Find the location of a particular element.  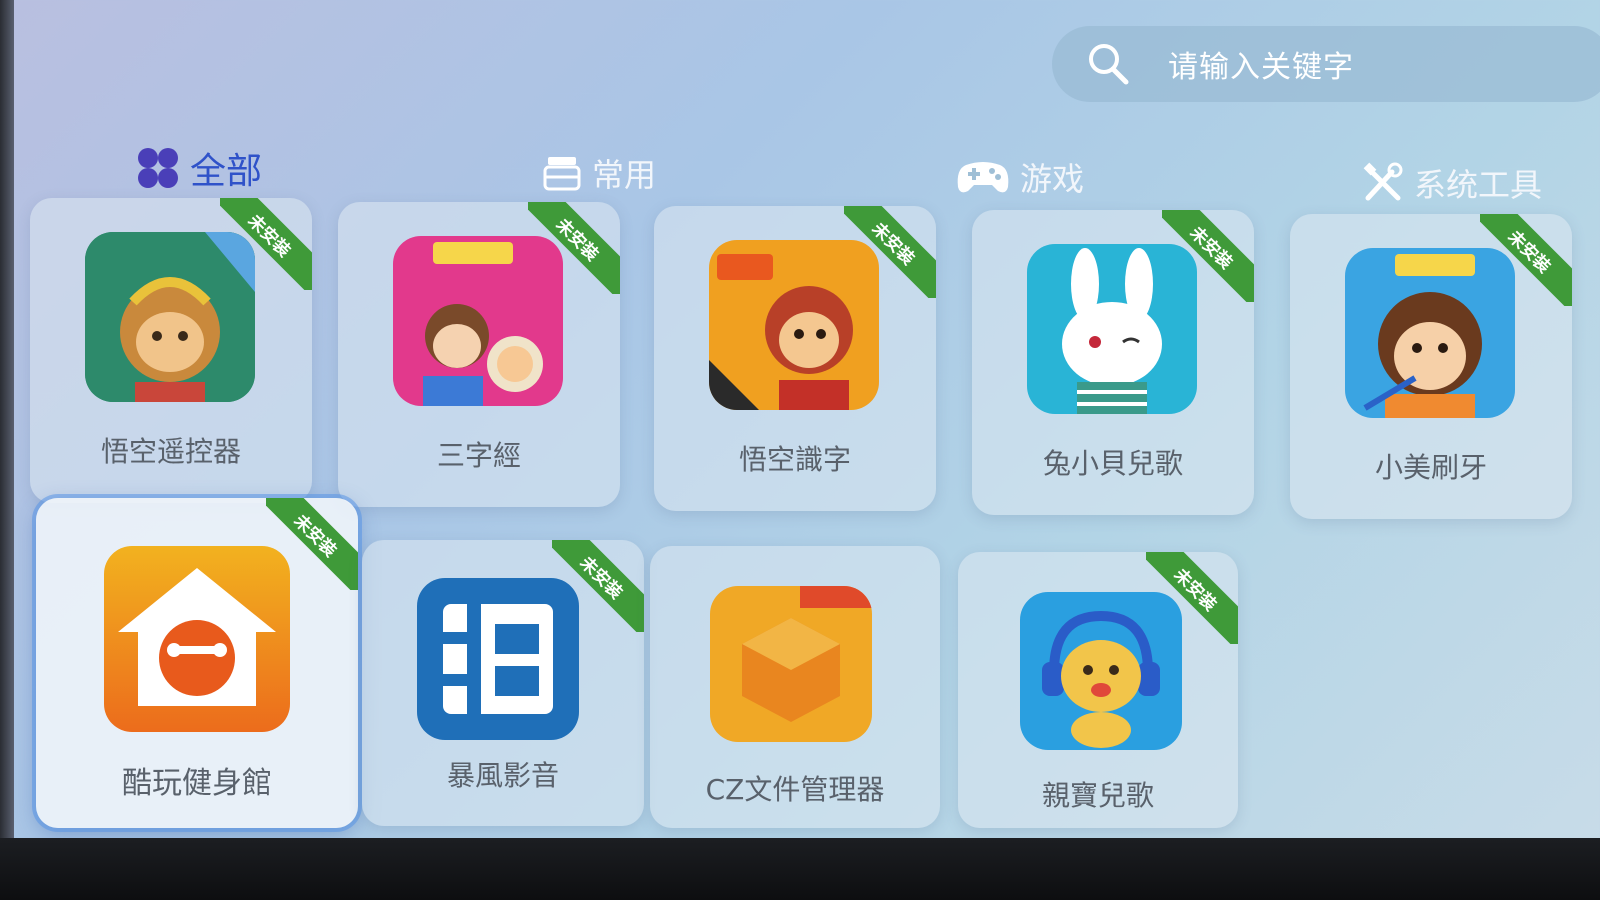

tab-label: 系统工具 is located at coordinates (1478, 185).